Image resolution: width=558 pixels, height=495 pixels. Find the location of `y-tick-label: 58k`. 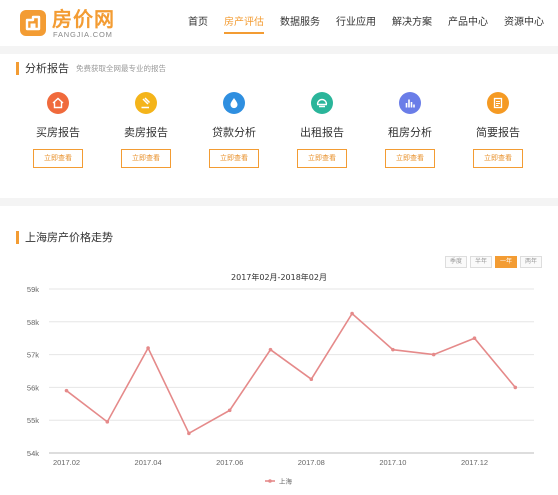

y-tick-label: 58k is located at coordinates (33, 322).